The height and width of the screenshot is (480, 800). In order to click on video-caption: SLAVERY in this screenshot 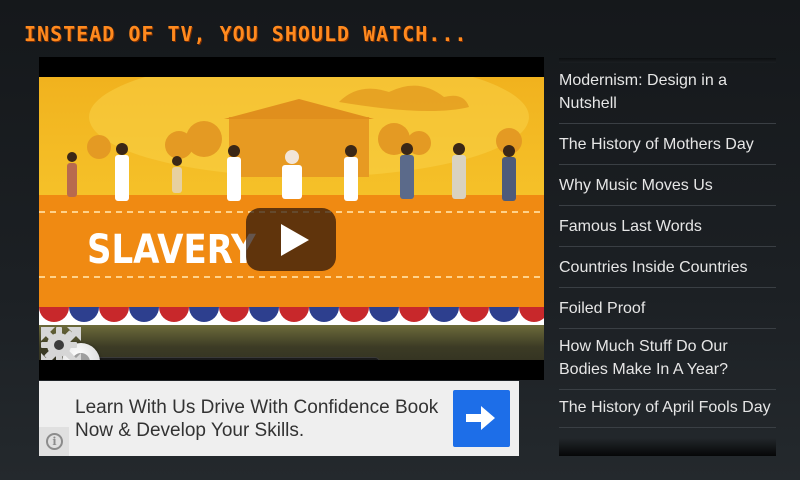, I will do `click(171, 250)`.